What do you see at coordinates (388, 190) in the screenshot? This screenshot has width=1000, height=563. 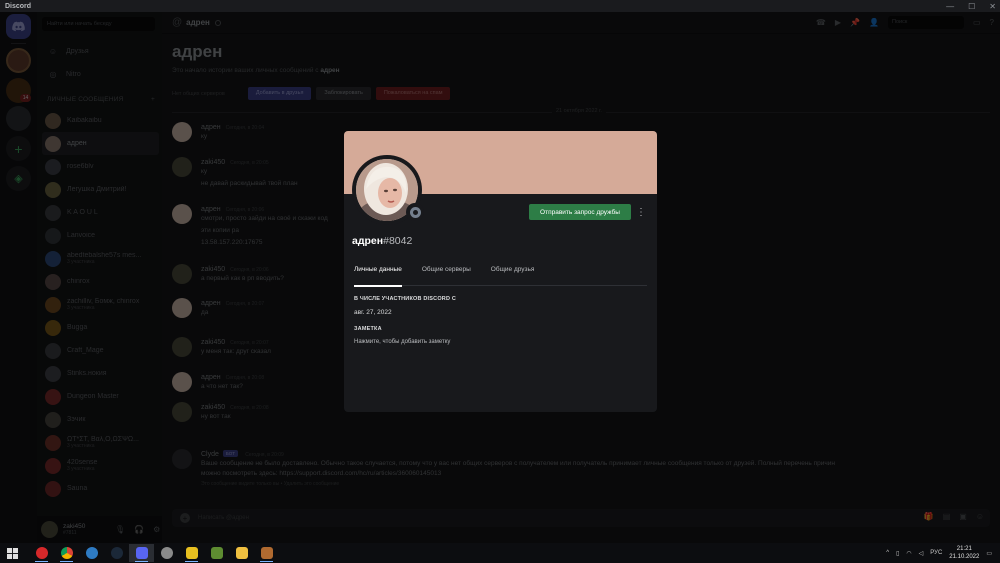 I see `profile-avatar-ring` at bounding box center [388, 190].